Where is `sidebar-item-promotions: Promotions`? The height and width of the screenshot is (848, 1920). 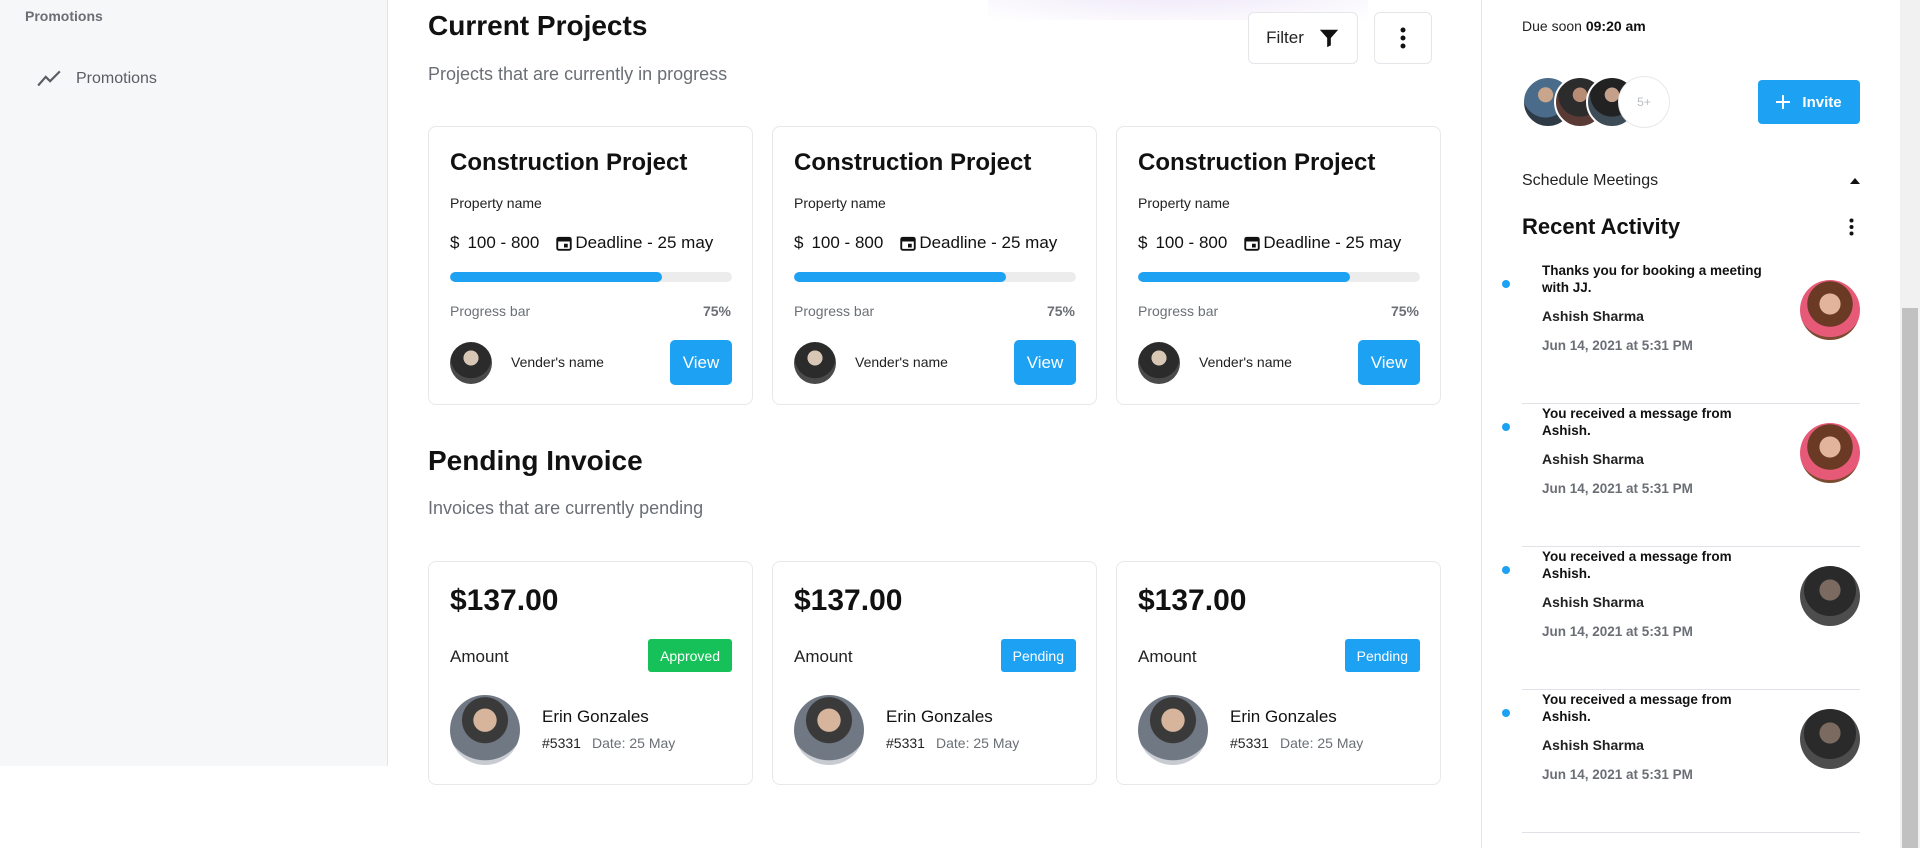
sidebar-item-promotions: Promotions is located at coordinates (96, 79).